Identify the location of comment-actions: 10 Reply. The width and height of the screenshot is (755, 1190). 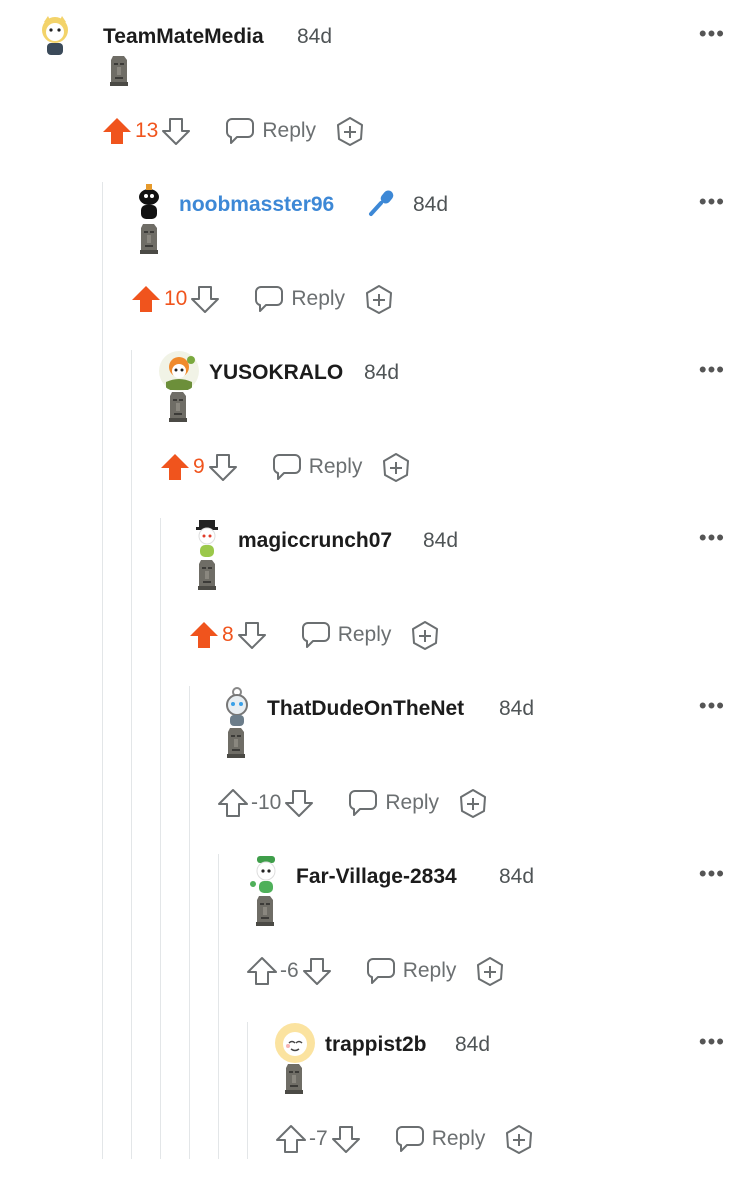
(262, 299).